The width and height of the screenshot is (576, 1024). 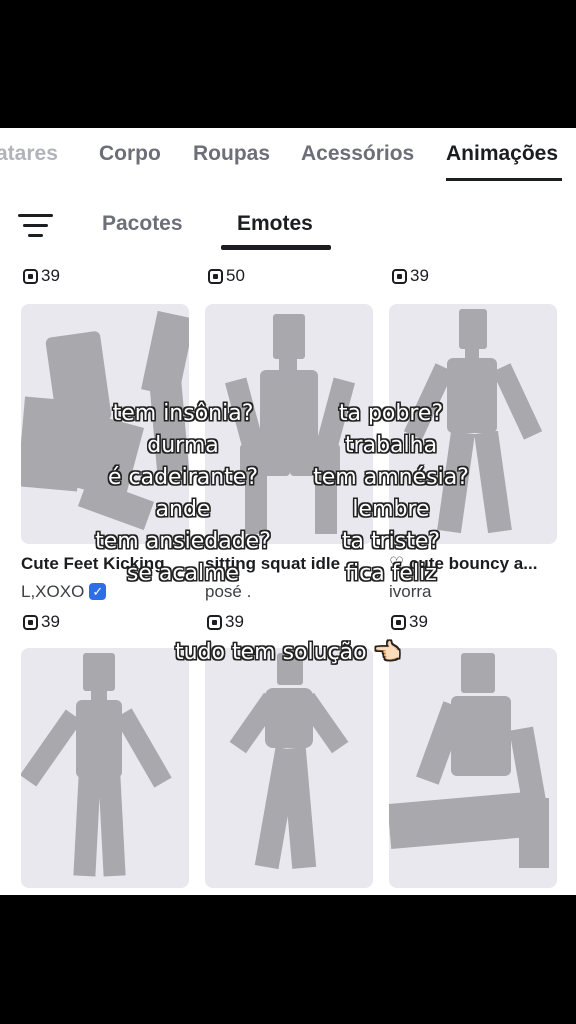 What do you see at coordinates (391, 413) in the screenshot?
I see `caption-line: ta pobre?` at bounding box center [391, 413].